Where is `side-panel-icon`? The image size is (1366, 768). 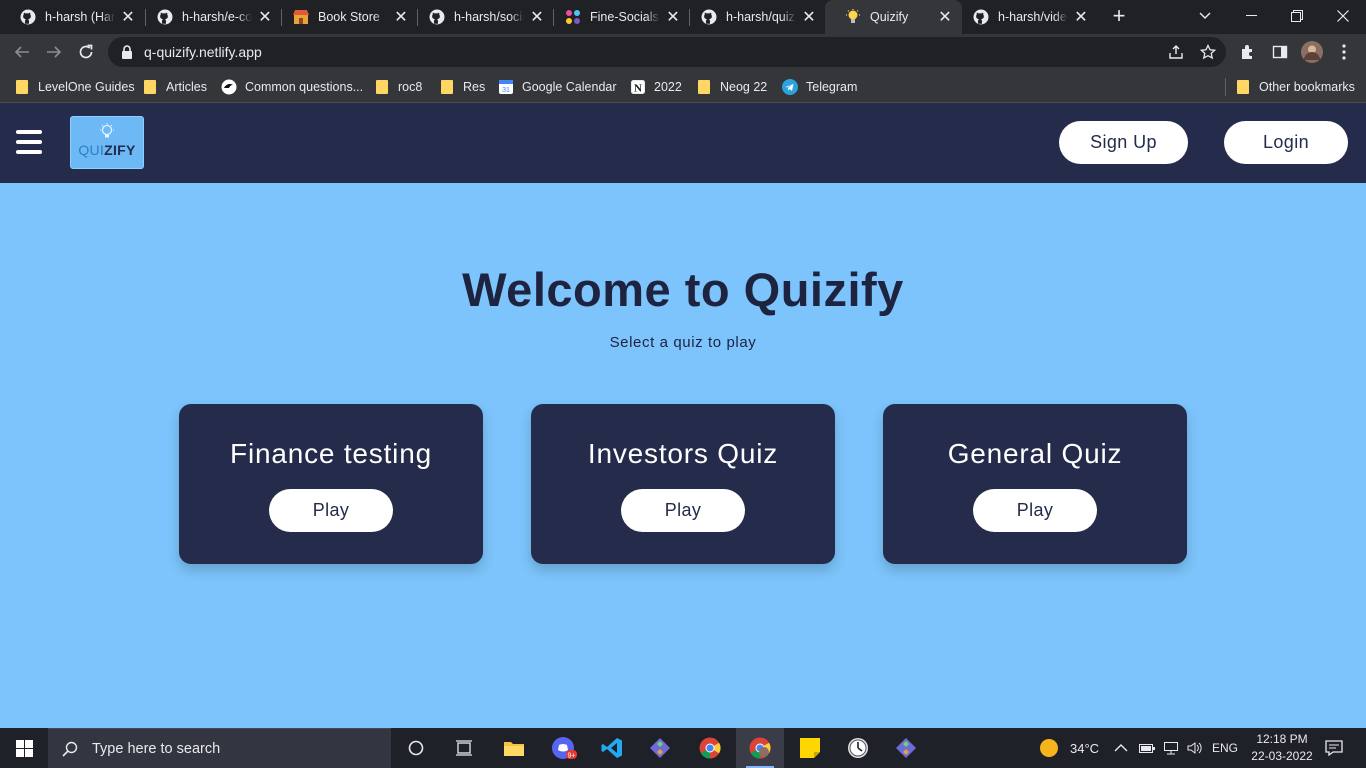 side-panel-icon is located at coordinates (1280, 52).